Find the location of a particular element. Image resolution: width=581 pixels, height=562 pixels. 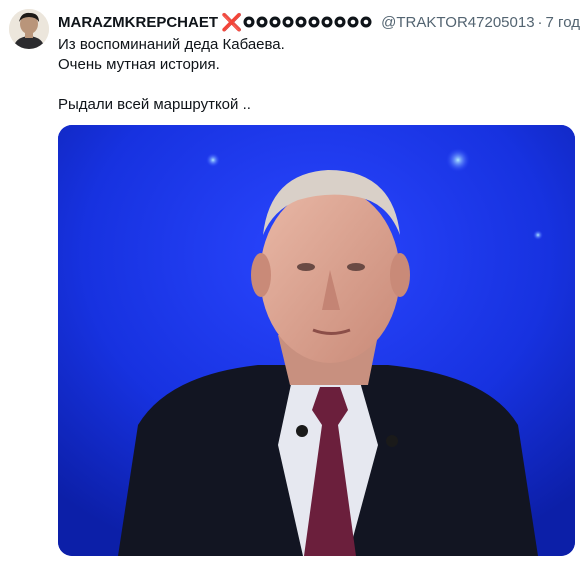

black-circle-row-icon is located at coordinates (309, 22).